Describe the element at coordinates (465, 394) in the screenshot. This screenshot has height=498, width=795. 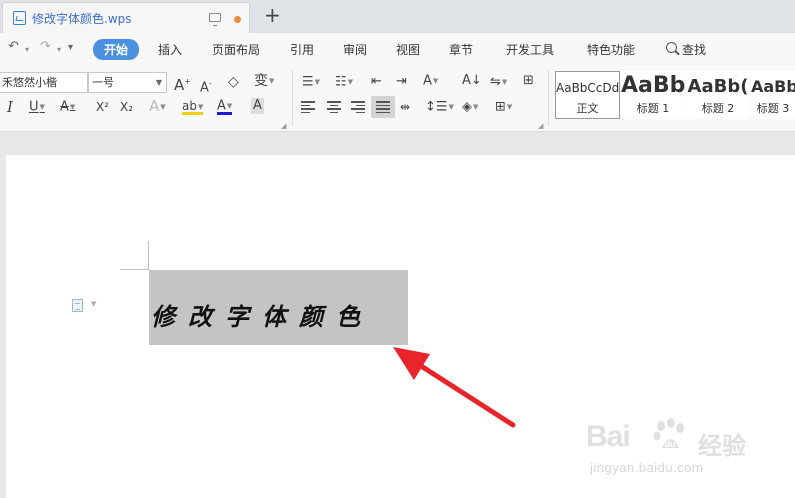
I see `arrow-shaft` at that location.